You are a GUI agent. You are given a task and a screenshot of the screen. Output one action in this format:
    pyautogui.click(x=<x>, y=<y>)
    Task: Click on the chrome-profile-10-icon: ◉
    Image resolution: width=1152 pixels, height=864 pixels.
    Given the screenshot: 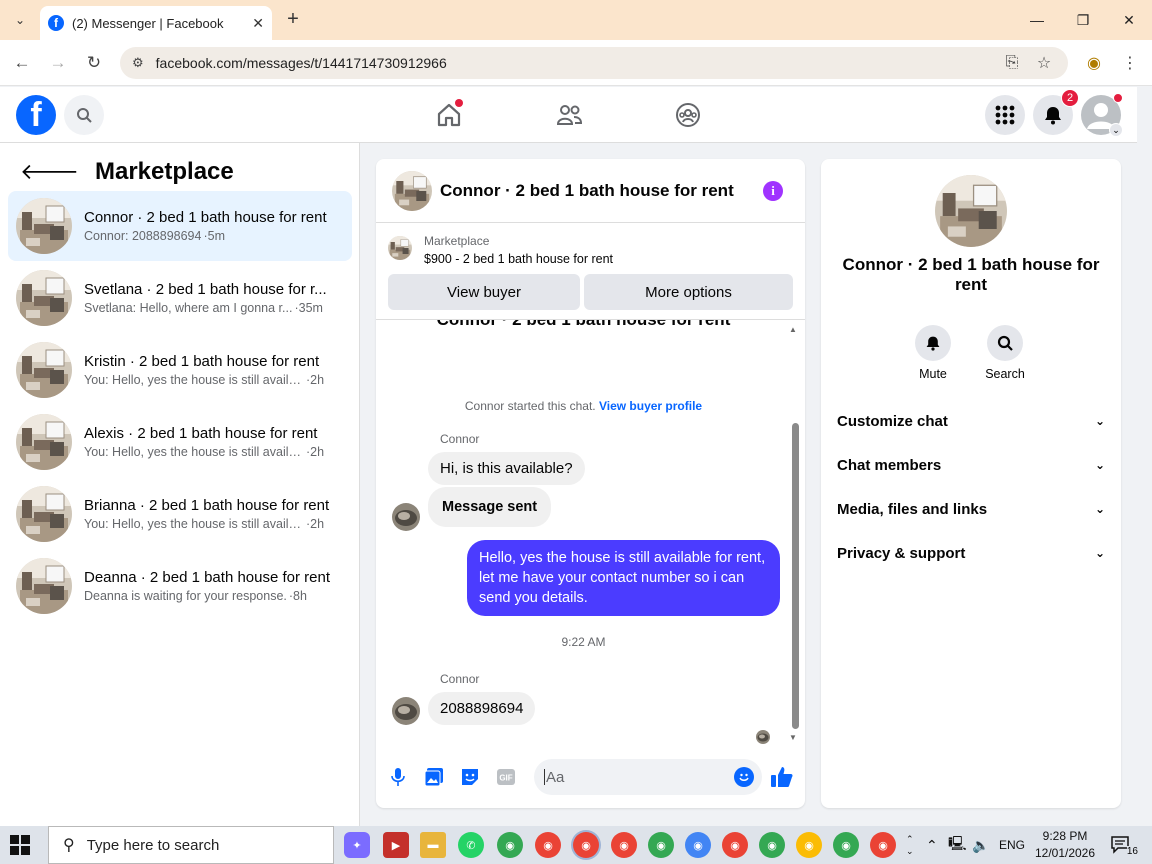 What is the action you would take?
    pyautogui.click(x=883, y=845)
    